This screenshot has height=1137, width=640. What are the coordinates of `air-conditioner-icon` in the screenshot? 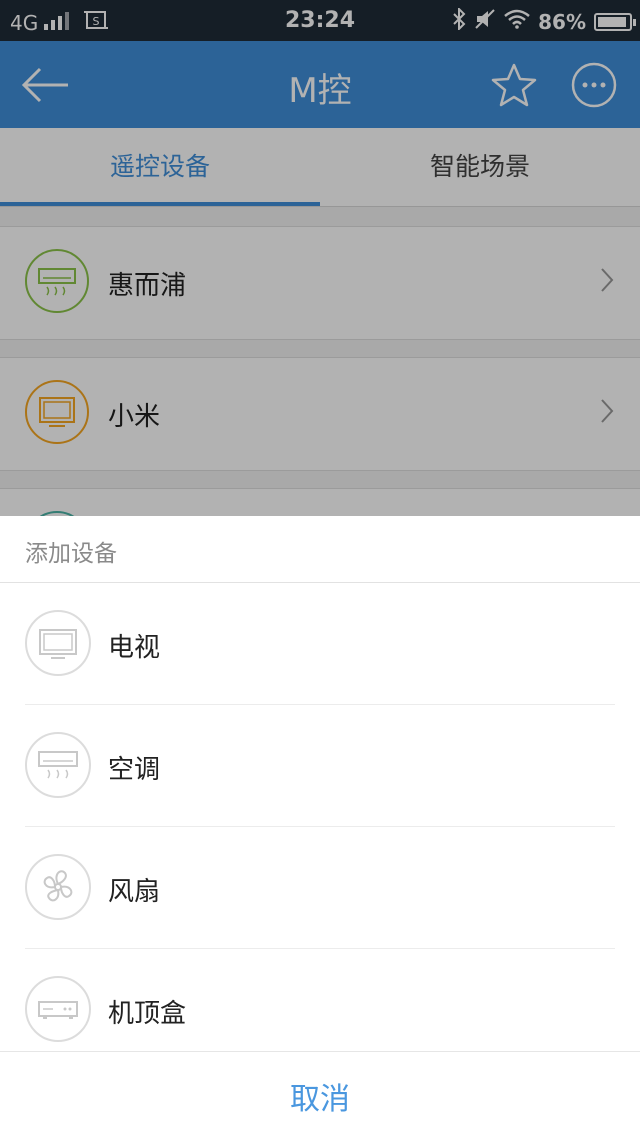 It's located at (58, 765).